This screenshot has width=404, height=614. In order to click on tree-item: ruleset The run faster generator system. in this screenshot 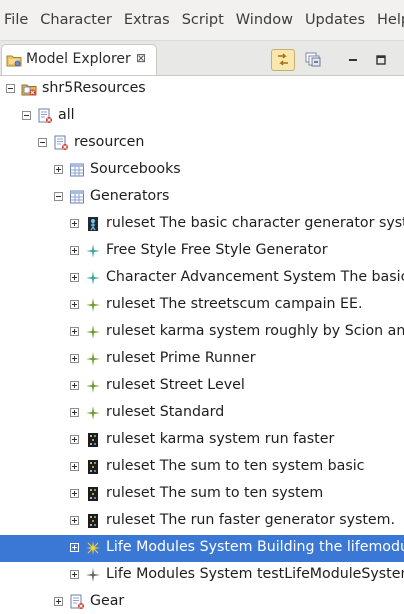, I will do `click(202, 521)`.